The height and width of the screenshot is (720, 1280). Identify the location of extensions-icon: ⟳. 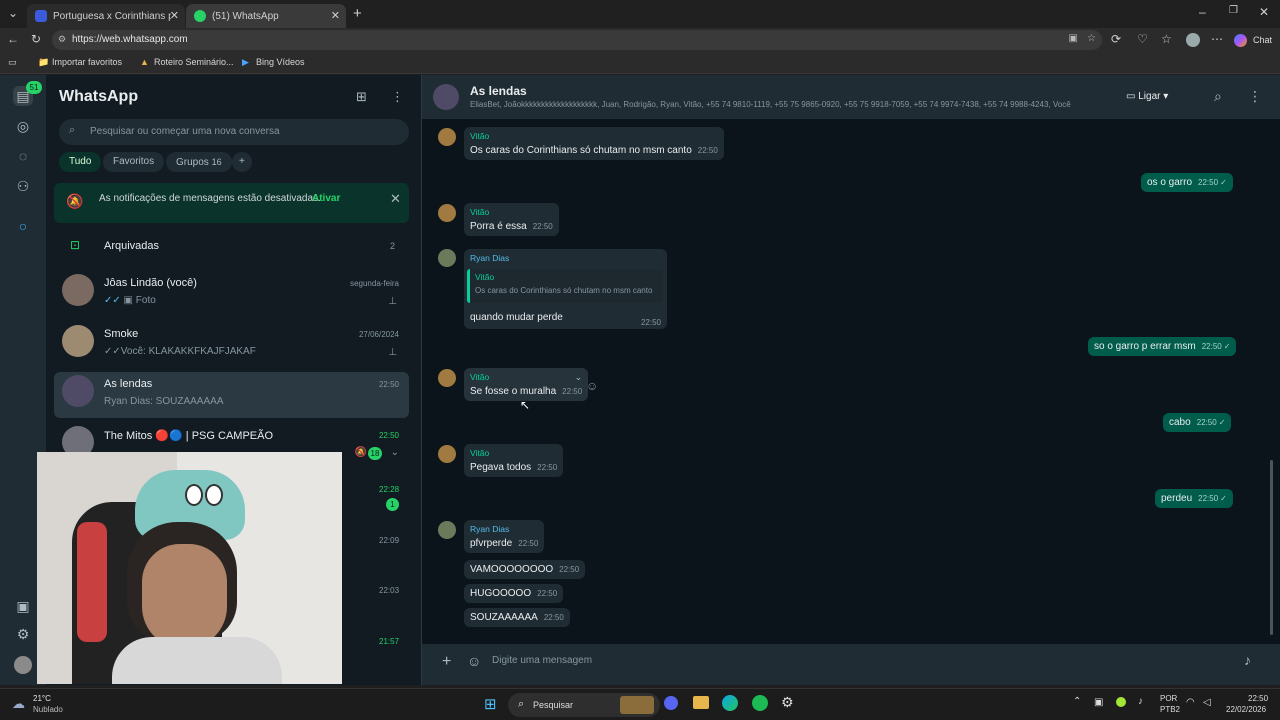
(1116, 39).